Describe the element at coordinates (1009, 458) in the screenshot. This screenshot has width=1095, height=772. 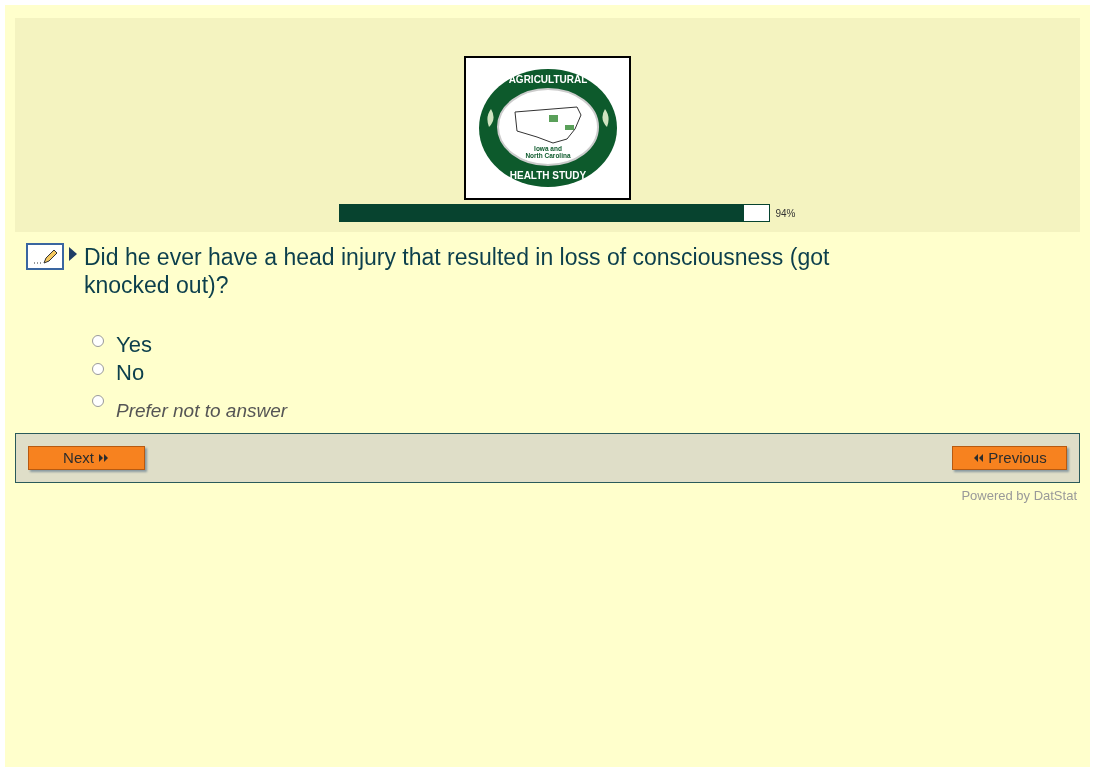
I see `previous-button: Previous` at that location.